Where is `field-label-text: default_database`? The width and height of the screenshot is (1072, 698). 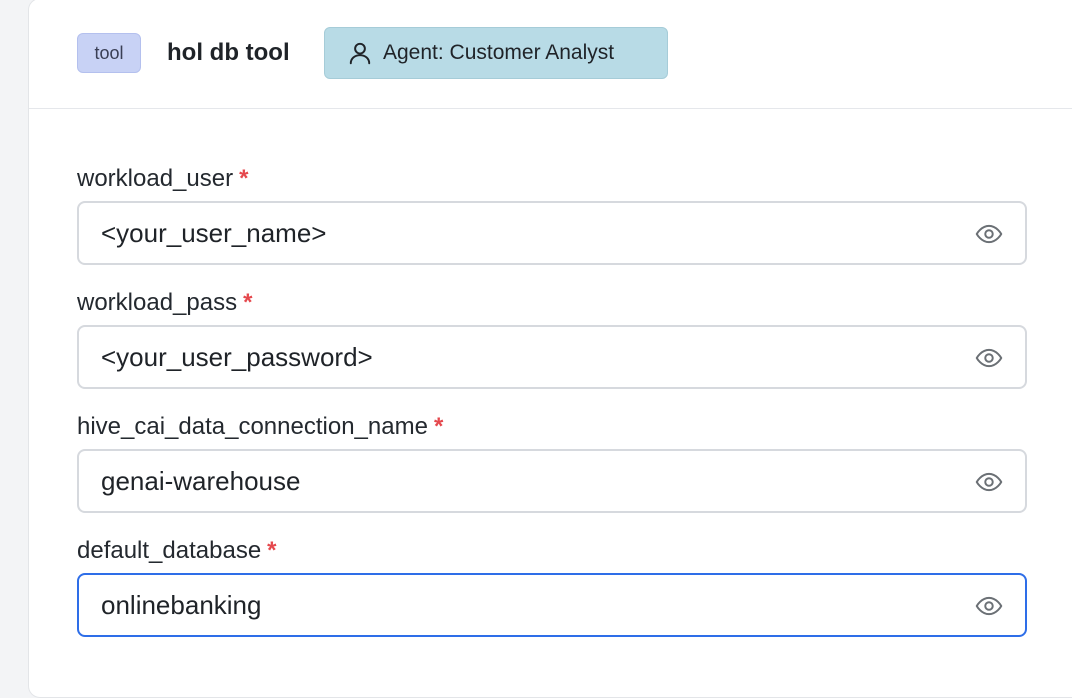
field-label-text: default_database is located at coordinates (169, 550).